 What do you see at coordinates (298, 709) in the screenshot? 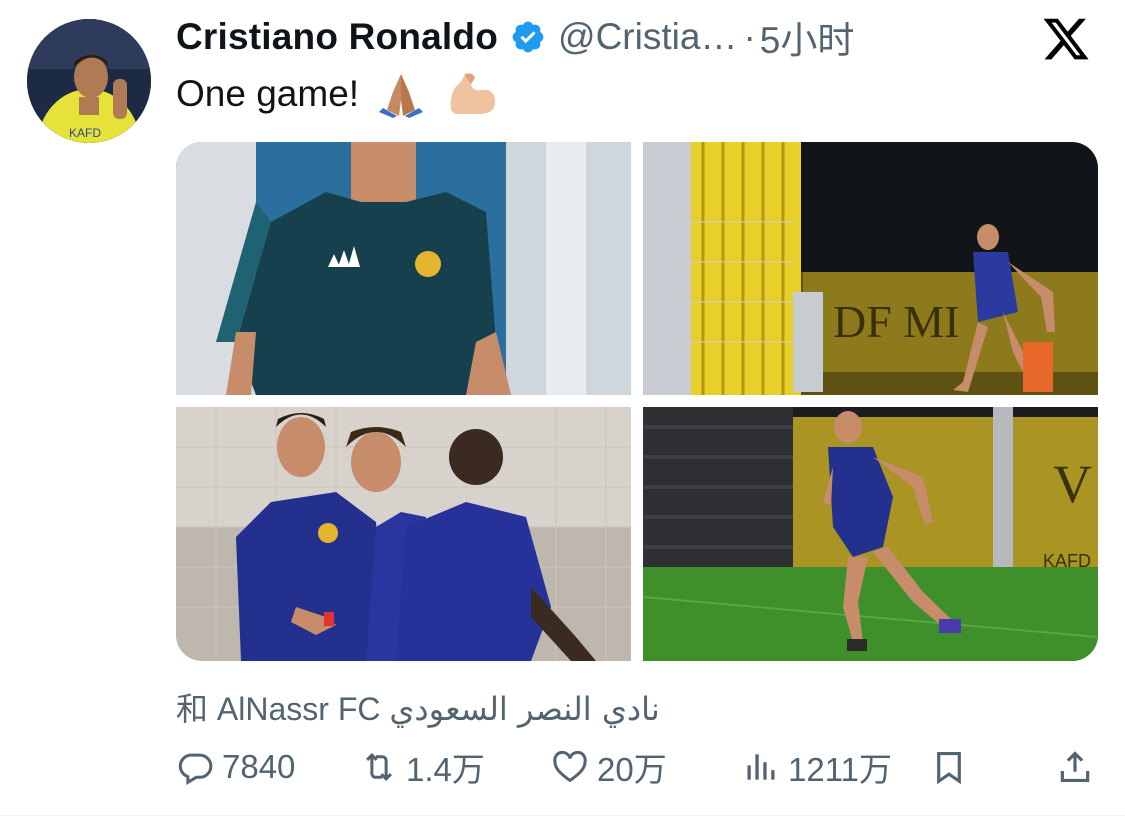
I see `location-latin: AlNassr FC` at bounding box center [298, 709].